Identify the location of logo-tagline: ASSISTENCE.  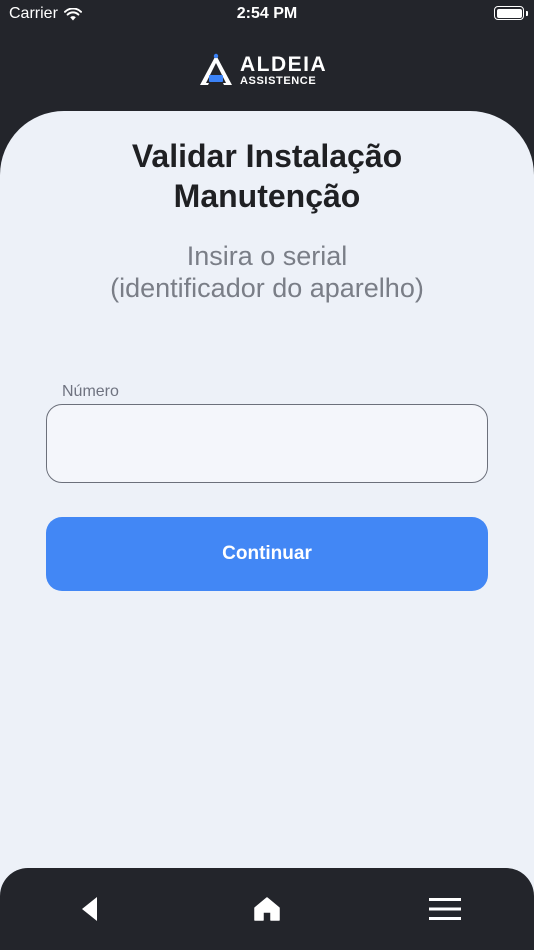
(278, 80).